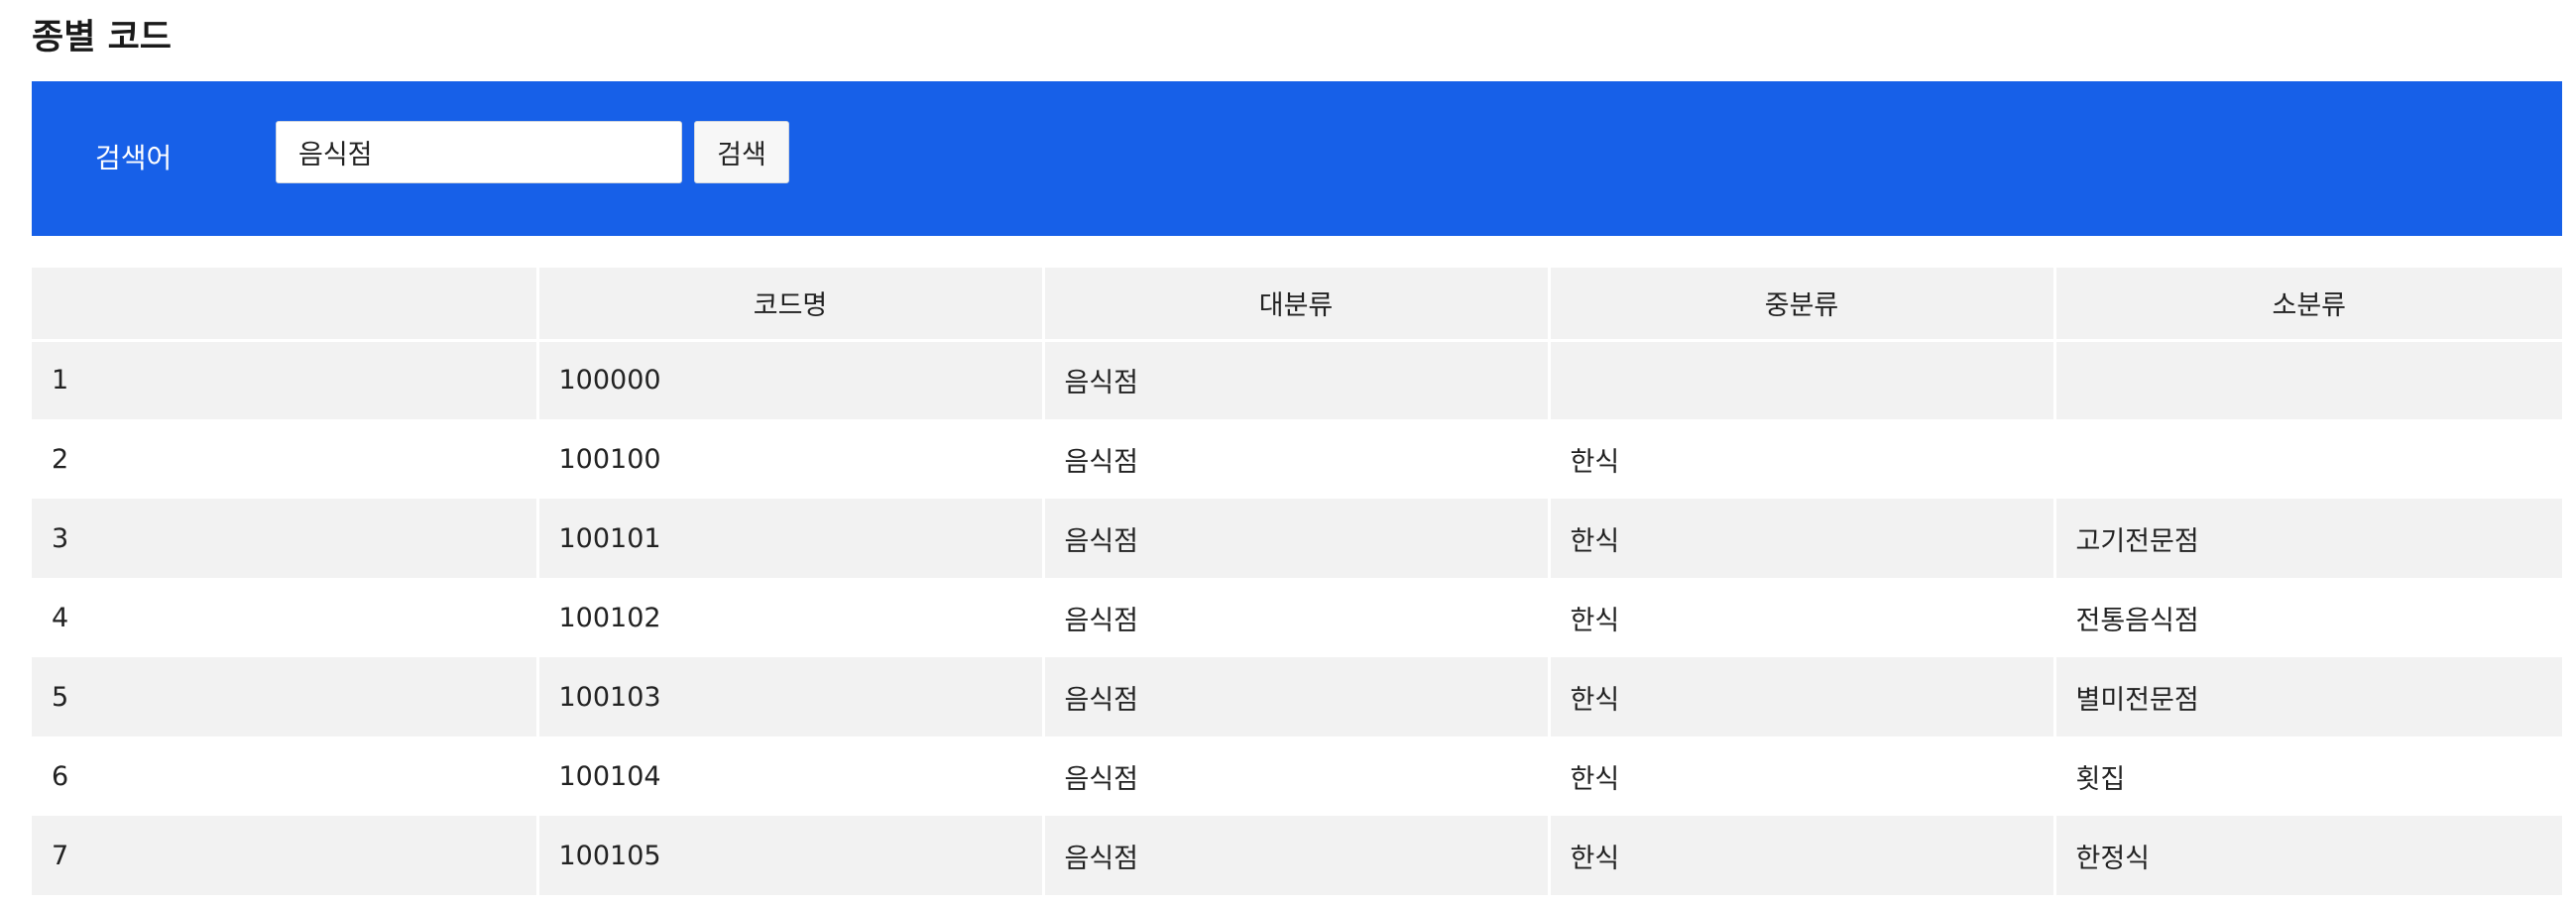  Describe the element at coordinates (789, 855) in the screenshot. I see `row-code: 100105` at that location.